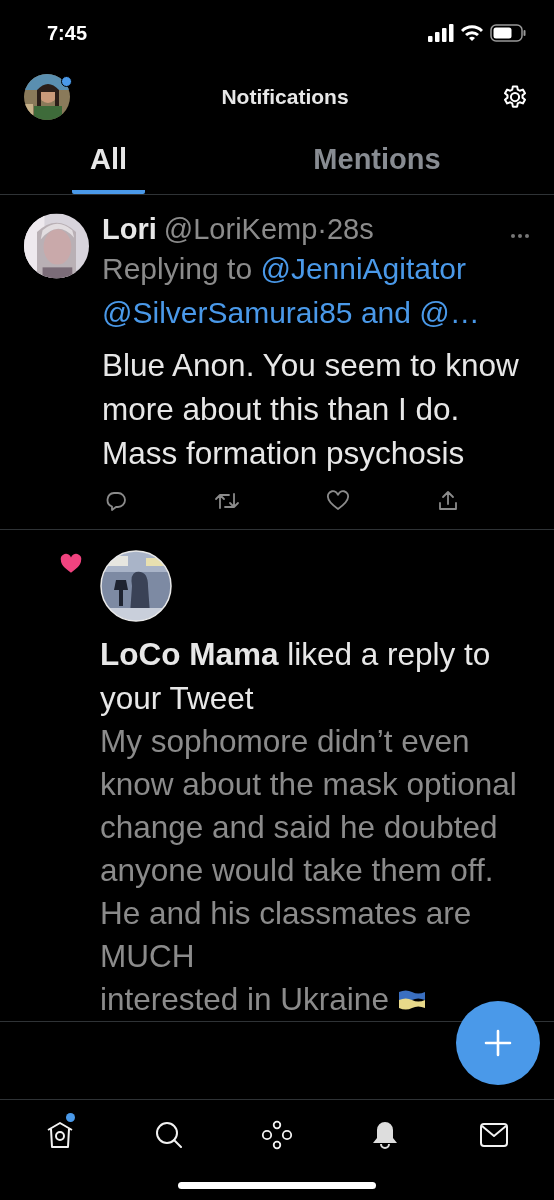  What do you see at coordinates (296, 676) in the screenshot?
I see `notification-text: LoCo Mama liked a reply to your Tweet` at bounding box center [296, 676].